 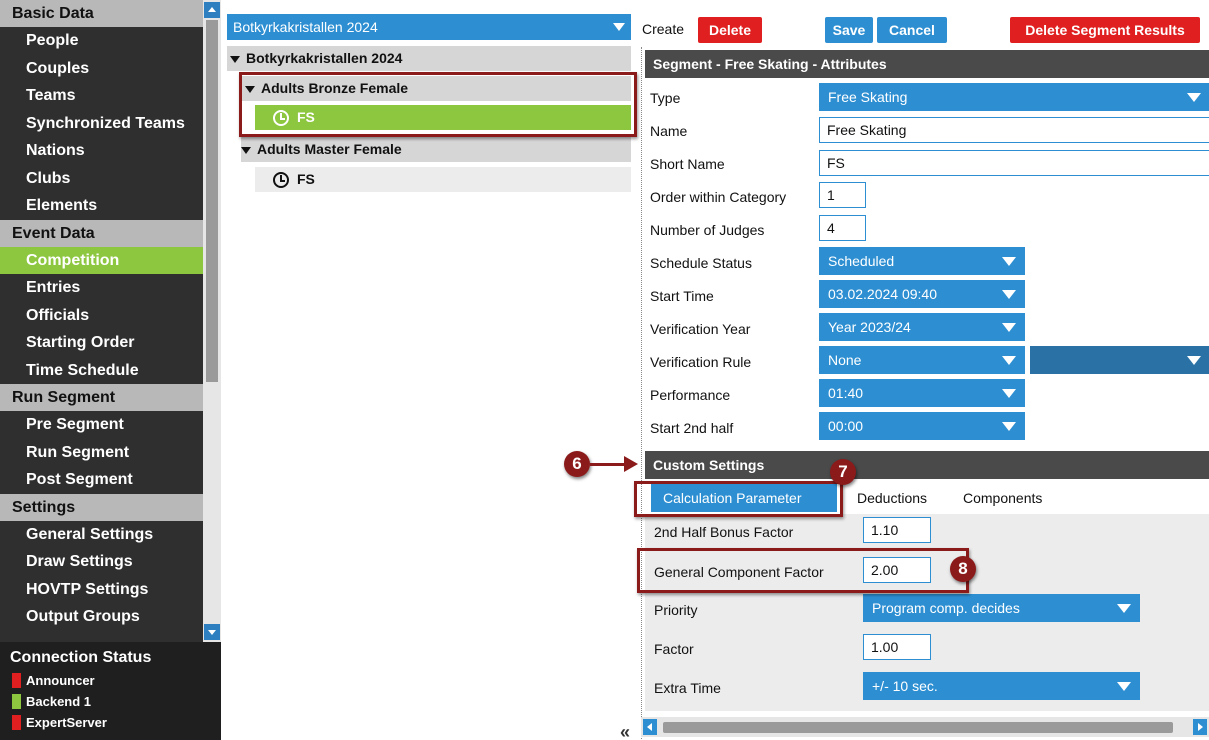 What do you see at coordinates (101, 425) in the screenshot?
I see `nav-item-pre-segment: Pre Segment` at bounding box center [101, 425].